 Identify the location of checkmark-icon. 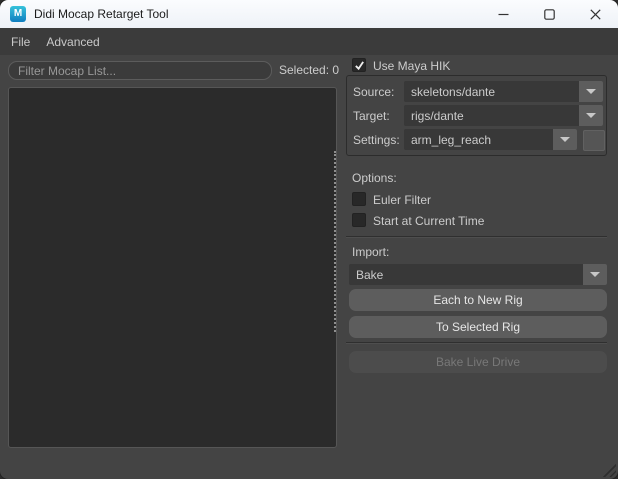
(359, 65).